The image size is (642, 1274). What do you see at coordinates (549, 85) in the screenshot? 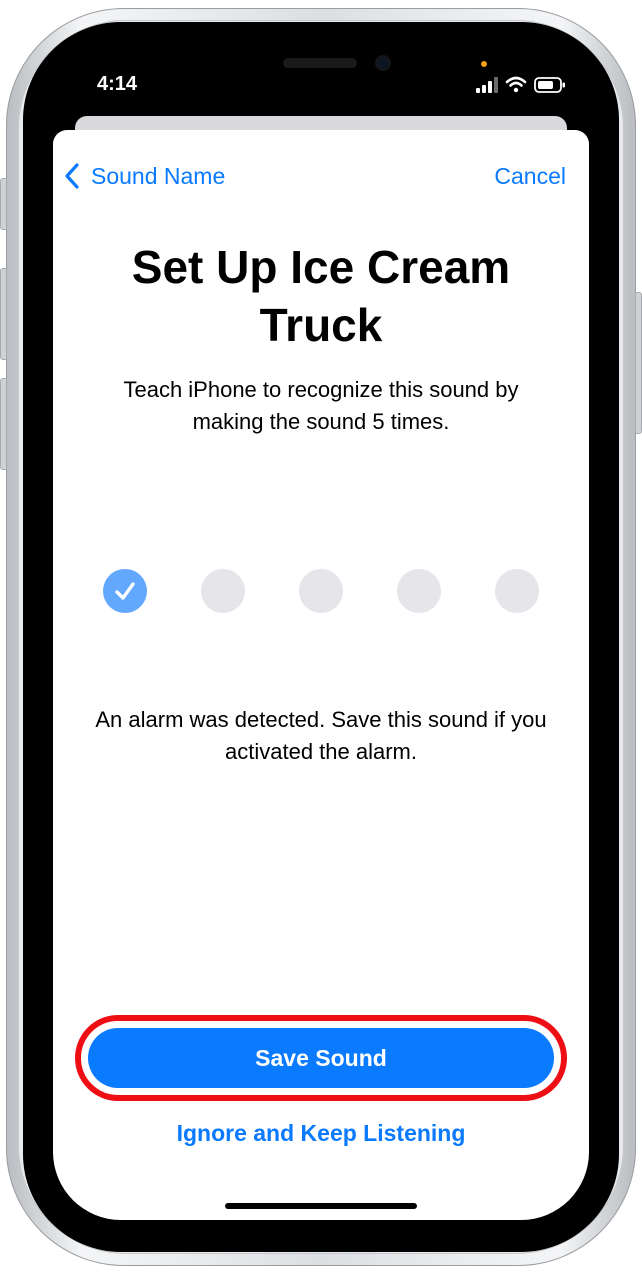
I see `battery-icon` at bounding box center [549, 85].